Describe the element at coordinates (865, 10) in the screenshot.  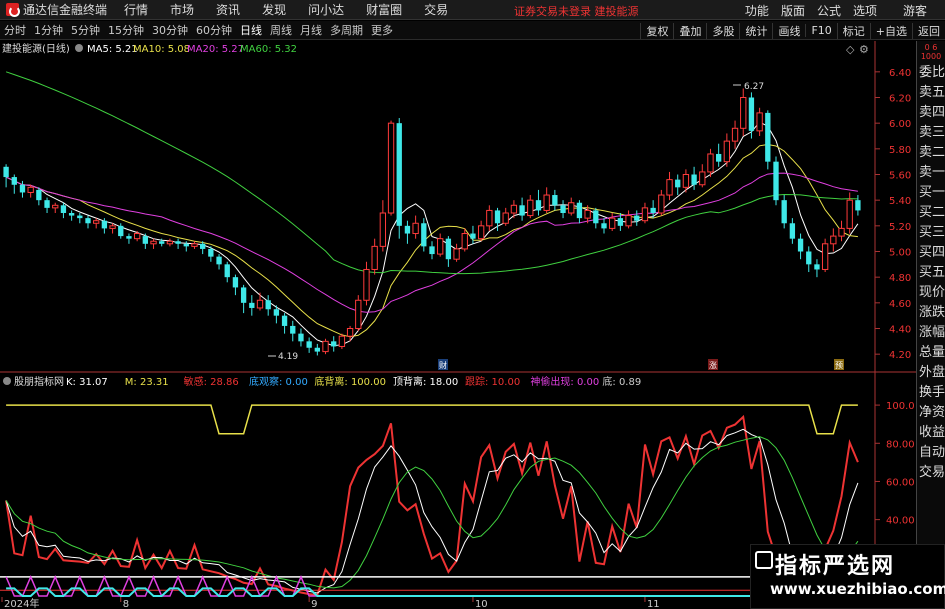
I see `menu-xuanxiang: 选项` at that location.